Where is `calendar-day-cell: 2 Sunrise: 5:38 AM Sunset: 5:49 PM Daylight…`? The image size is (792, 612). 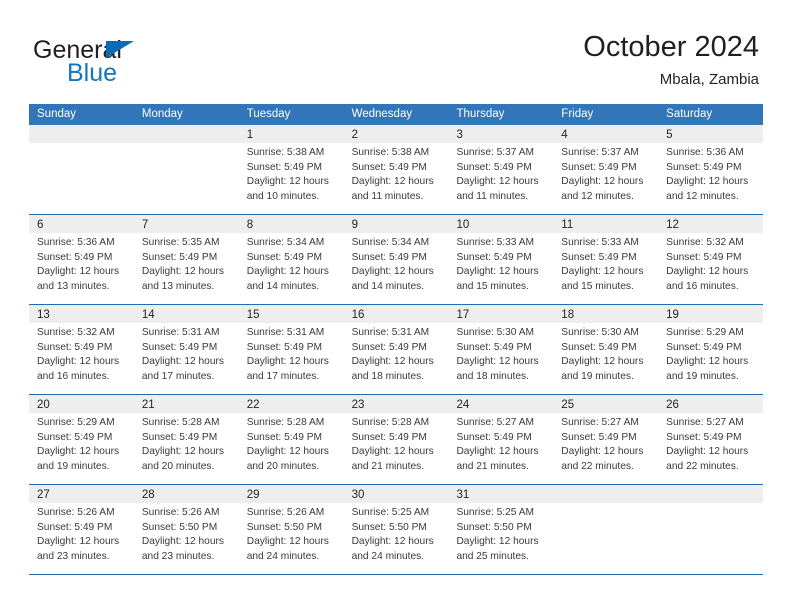 calendar-day-cell: 2 Sunrise: 5:38 AM Sunset: 5:49 PM Daylight… is located at coordinates (396, 169).